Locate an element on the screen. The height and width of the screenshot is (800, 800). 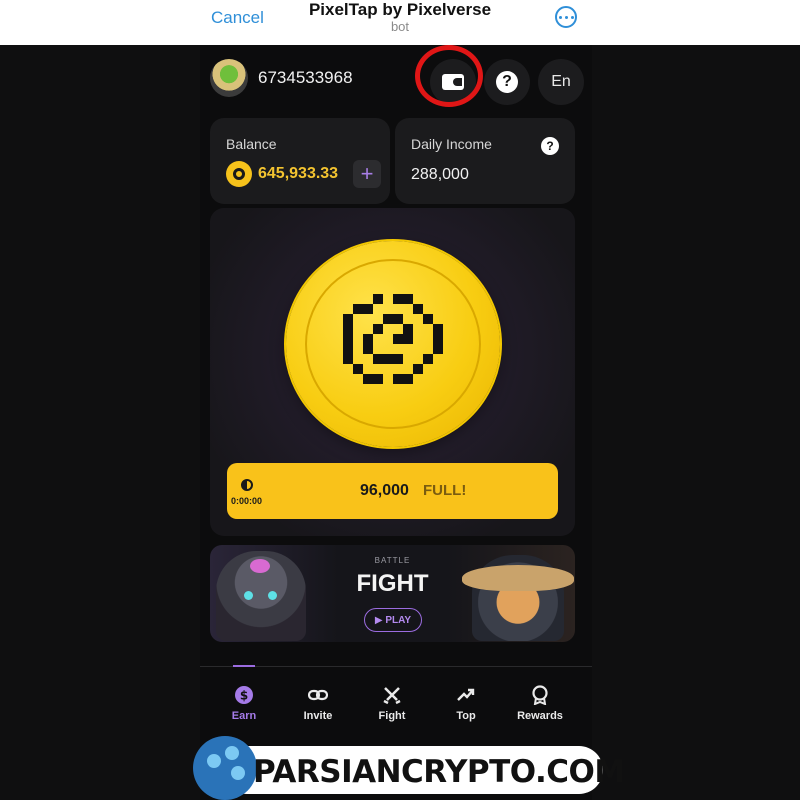
balance-label: Balance is located at coordinates (251, 144).